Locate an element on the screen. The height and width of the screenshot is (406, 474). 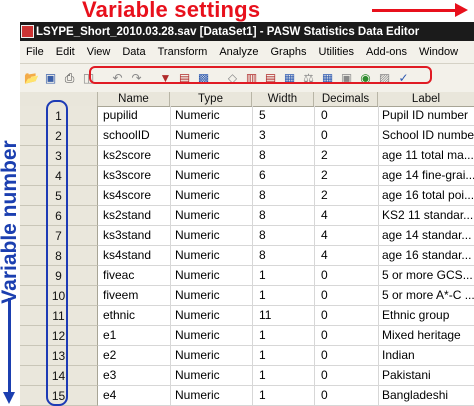
column-header-type: Type is located at coordinates (211, 99).